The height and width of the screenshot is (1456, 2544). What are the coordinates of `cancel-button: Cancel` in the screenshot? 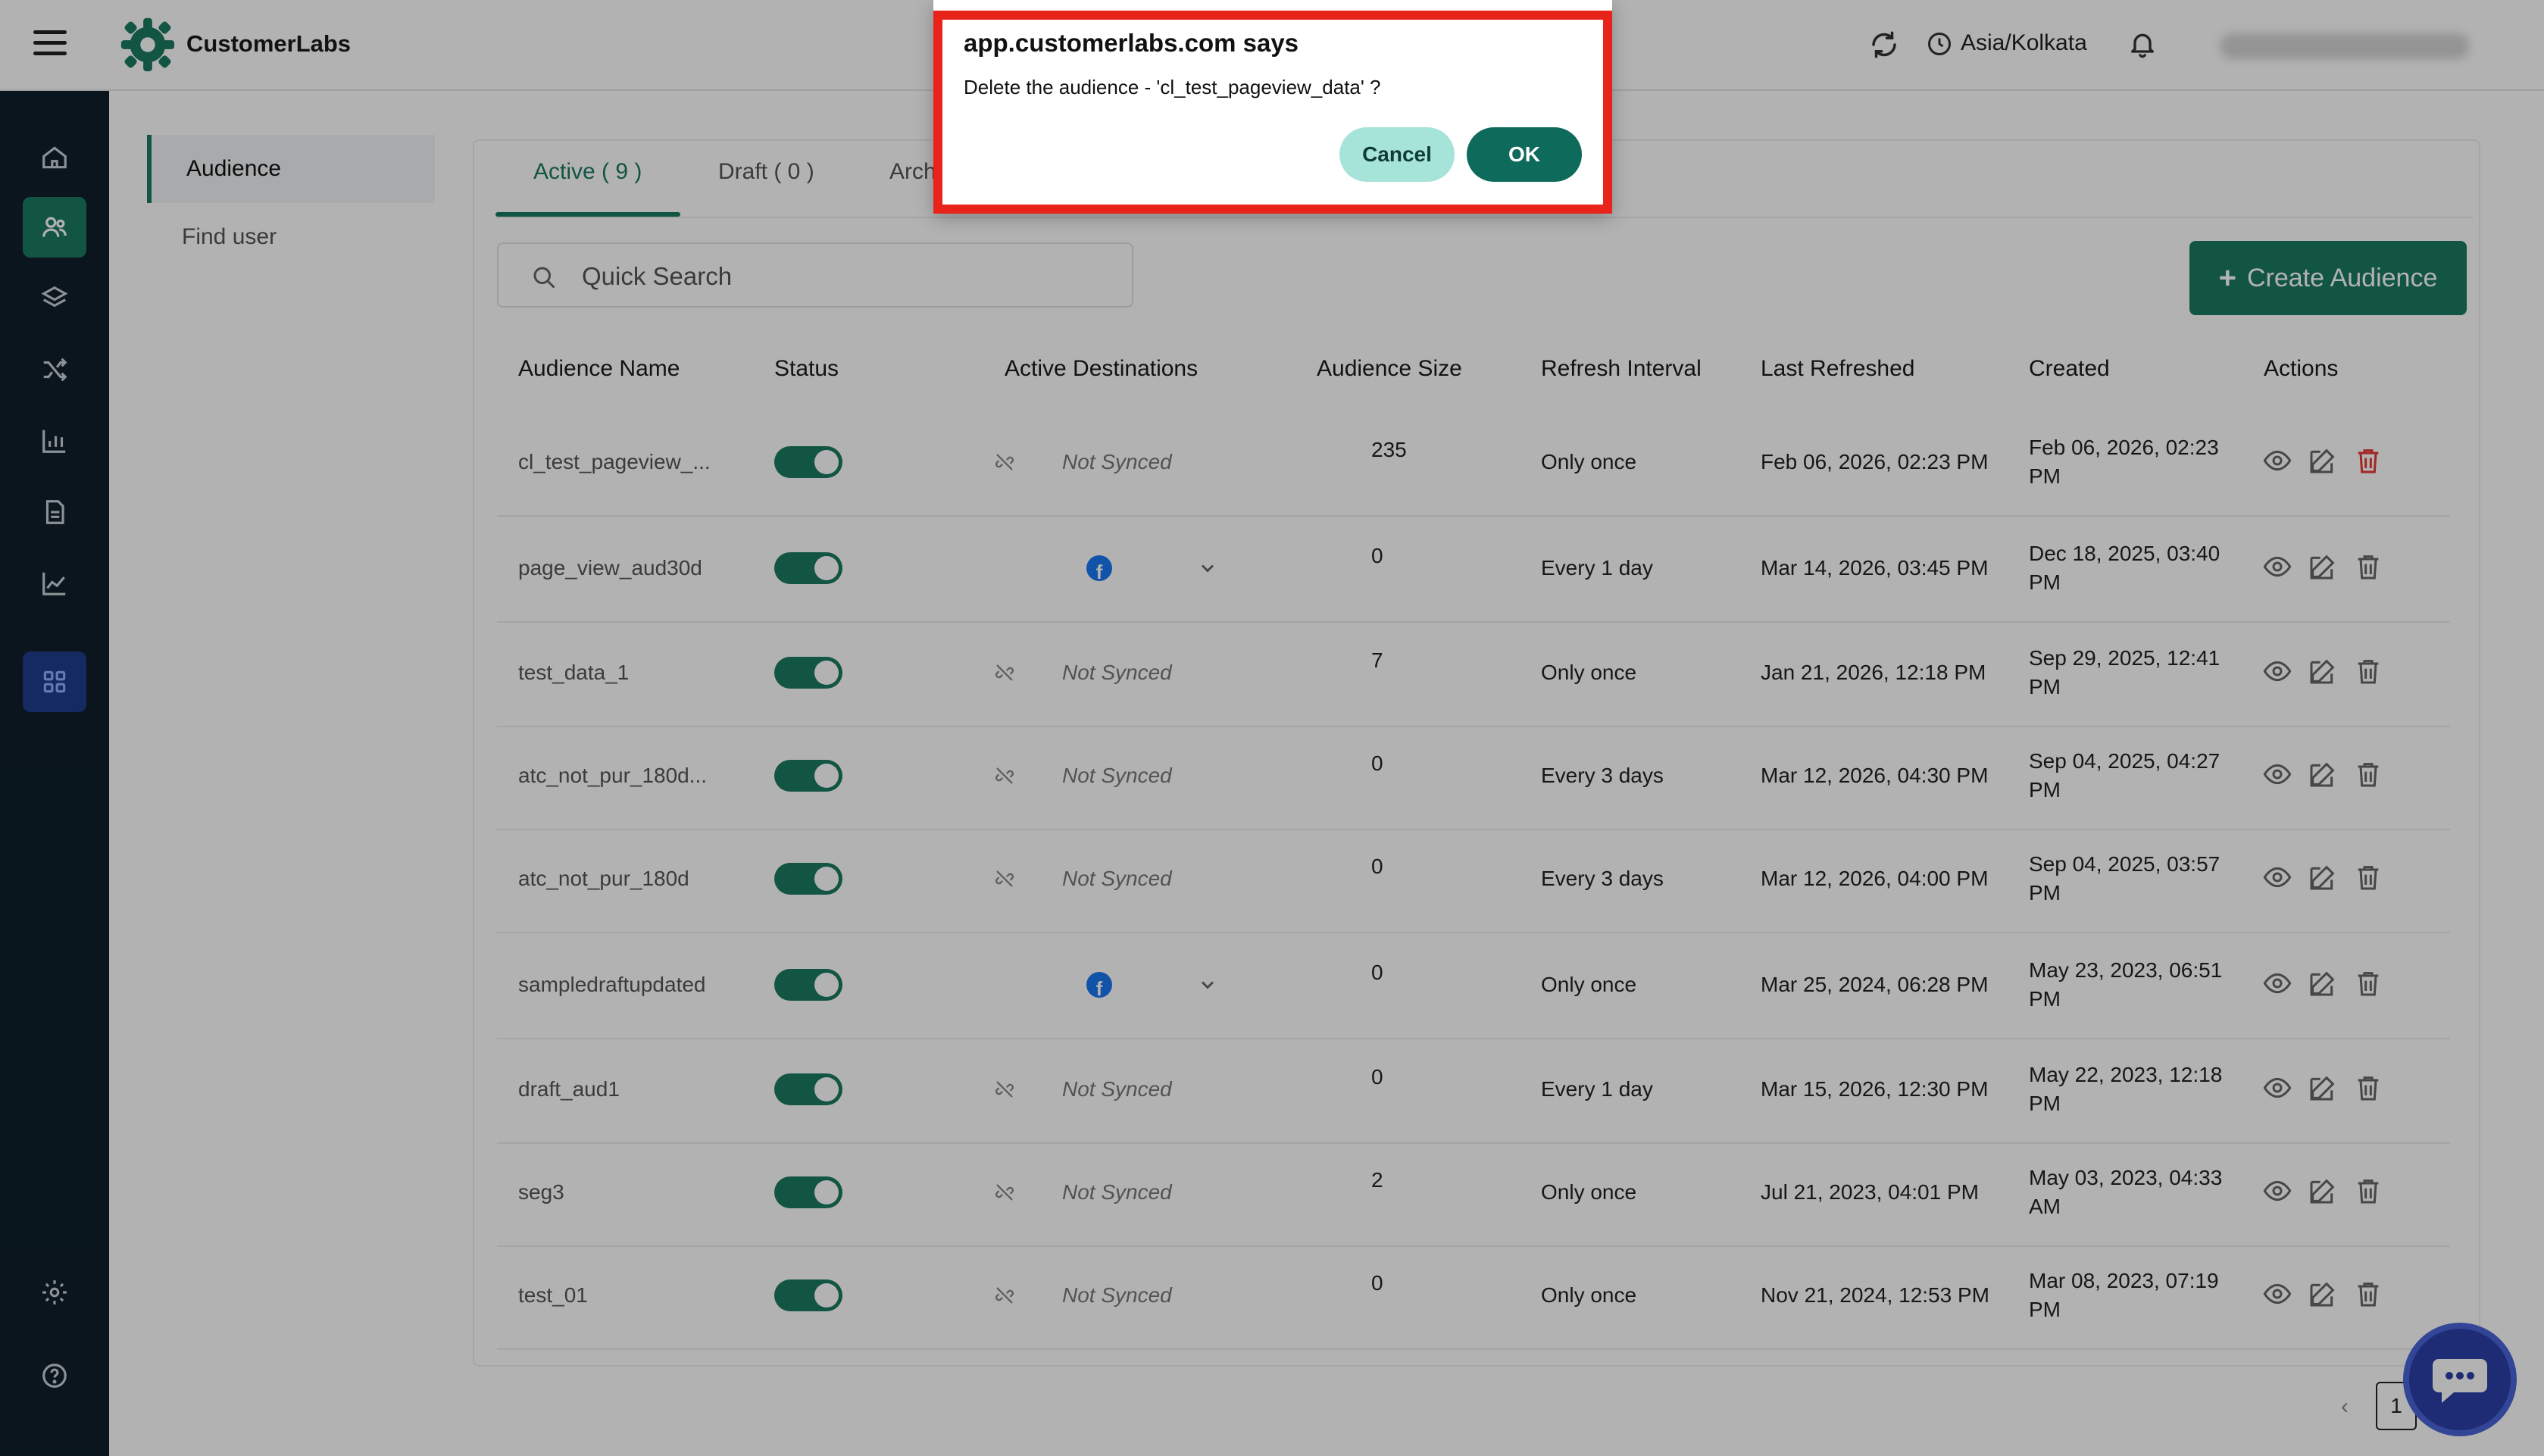 It's located at (1397, 154).